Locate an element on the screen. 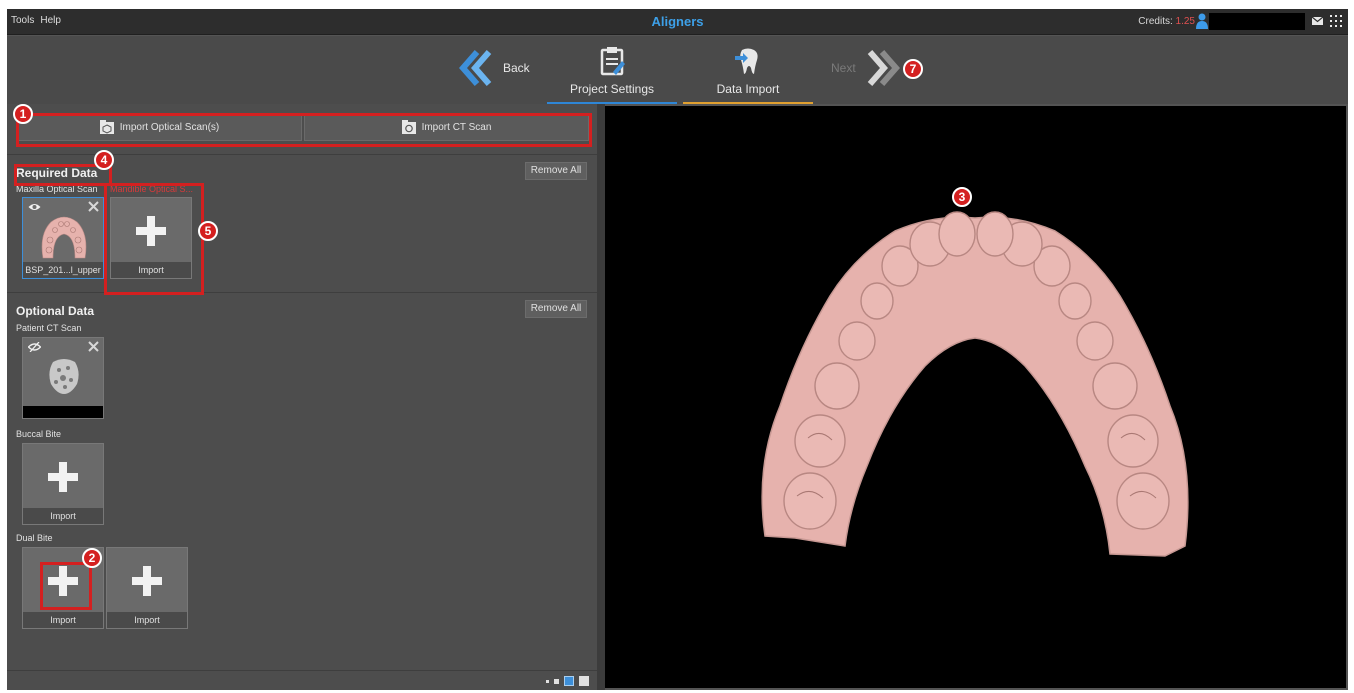 The height and width of the screenshot is (693, 1354). next-button: Next is located at coordinates (865, 68).